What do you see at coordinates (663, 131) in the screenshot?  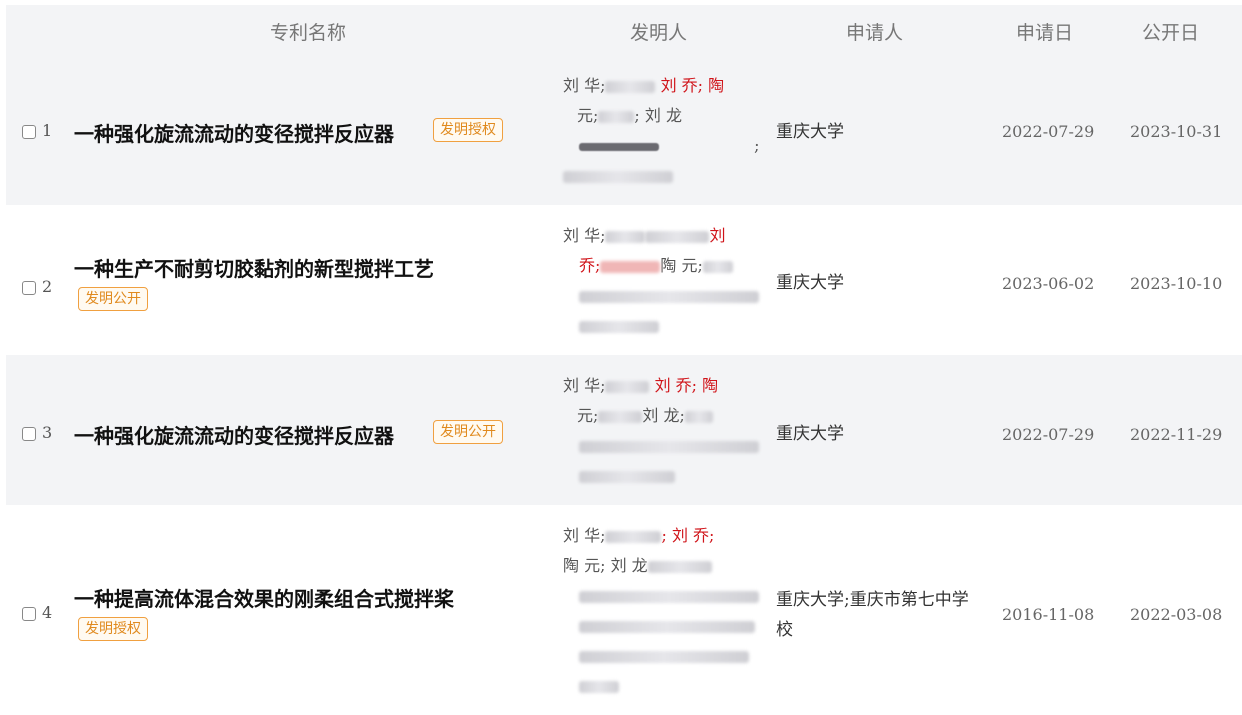 I see `inventor-list: 刘 华; 刘 乔; 陶 元;; 刘 龙 ;` at bounding box center [663, 131].